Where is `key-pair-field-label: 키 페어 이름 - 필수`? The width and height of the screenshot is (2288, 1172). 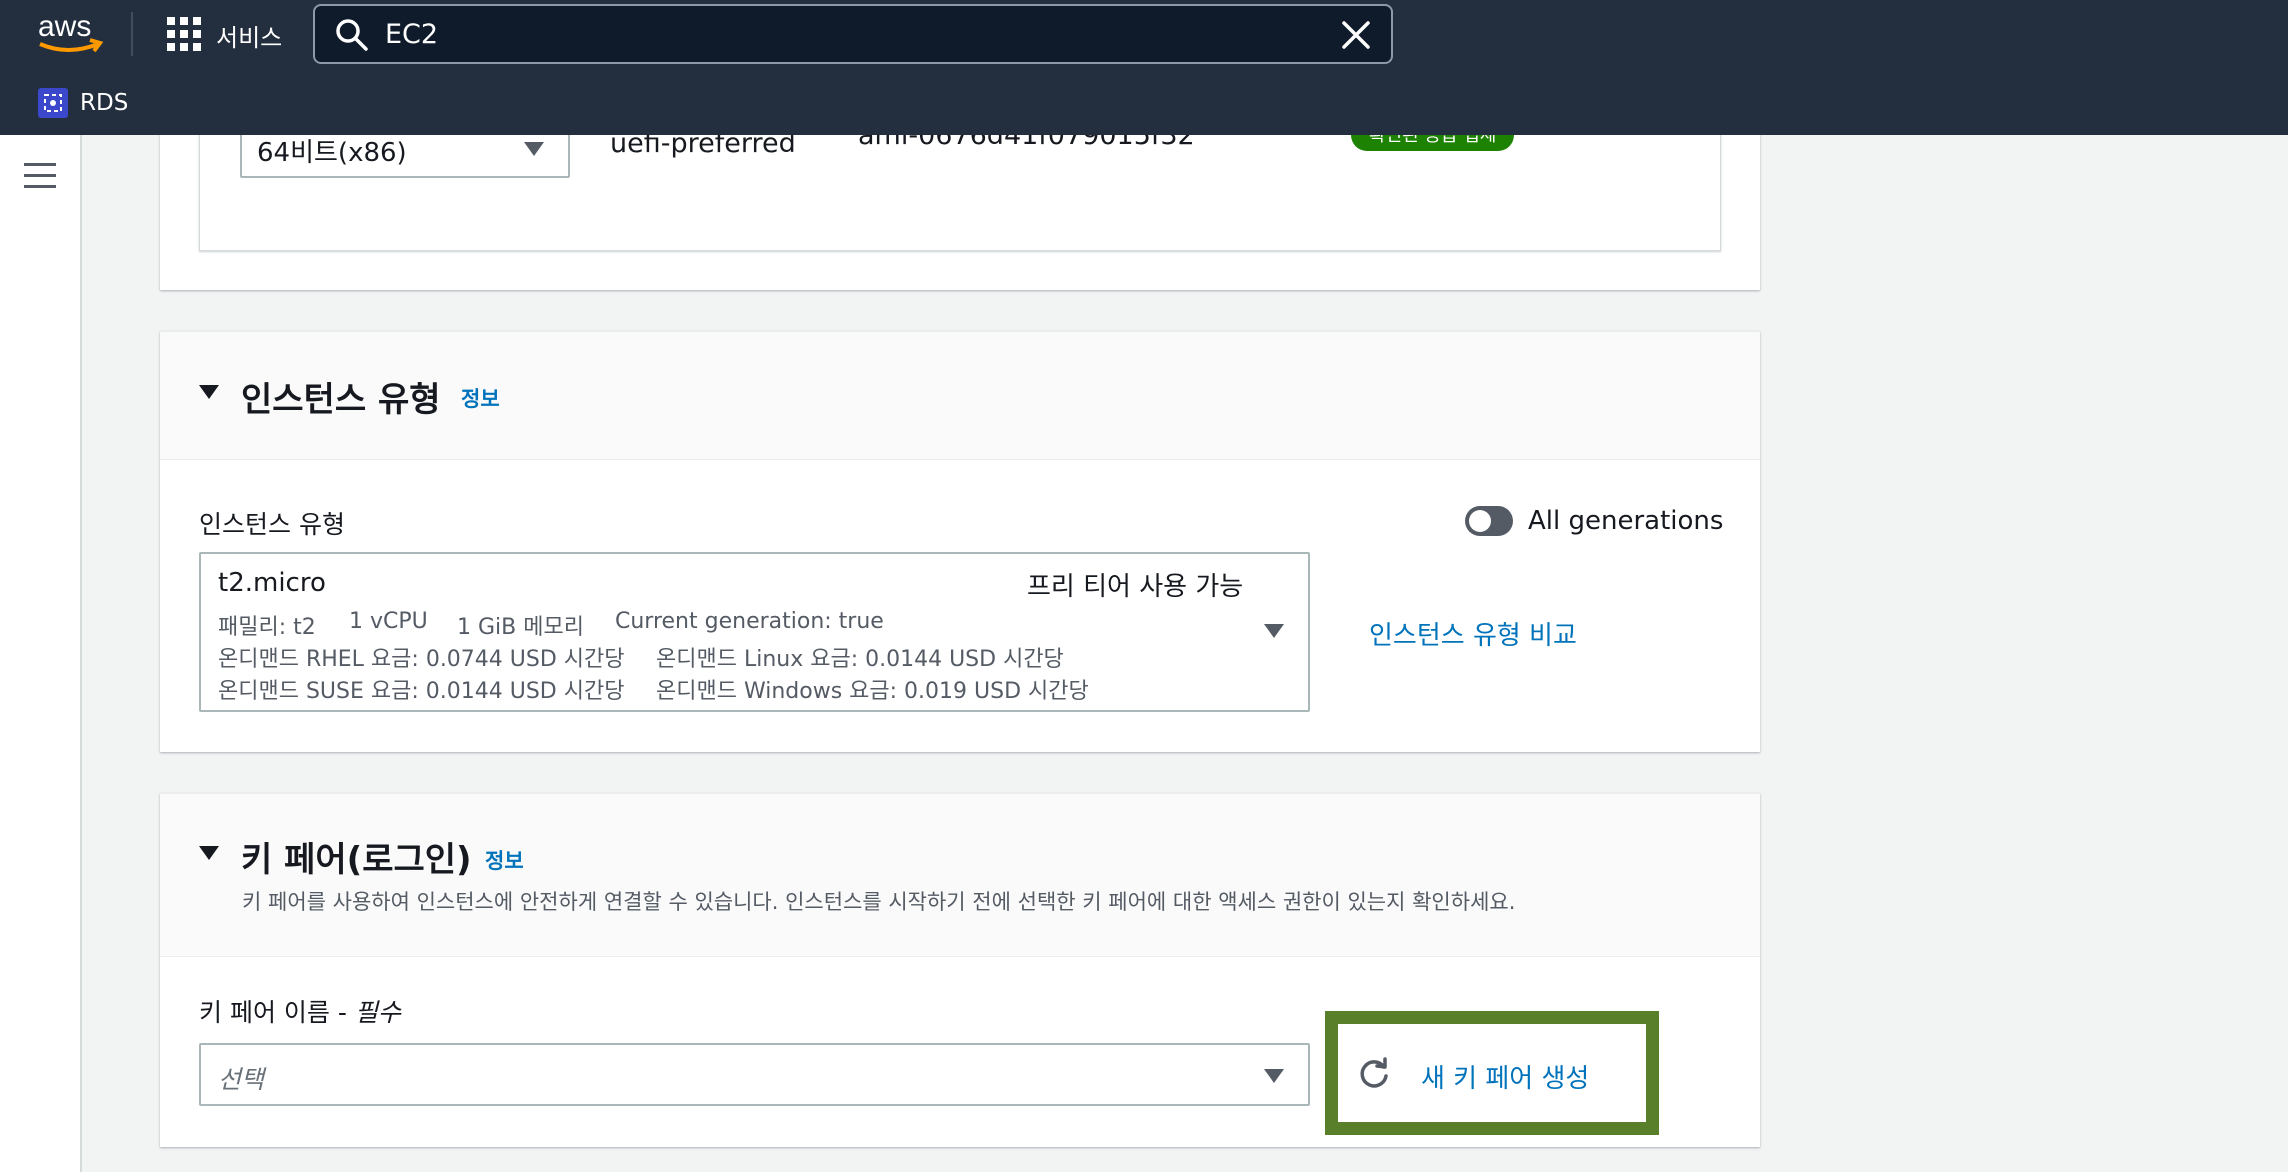 key-pair-field-label: 키 페어 이름 - 필수 is located at coordinates (300, 1011).